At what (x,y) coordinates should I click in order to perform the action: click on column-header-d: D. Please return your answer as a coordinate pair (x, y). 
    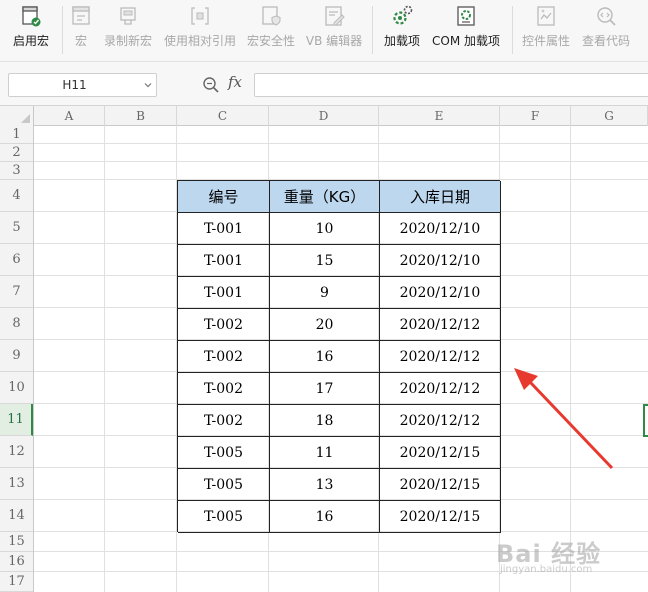
    Looking at the image, I should click on (324, 116).